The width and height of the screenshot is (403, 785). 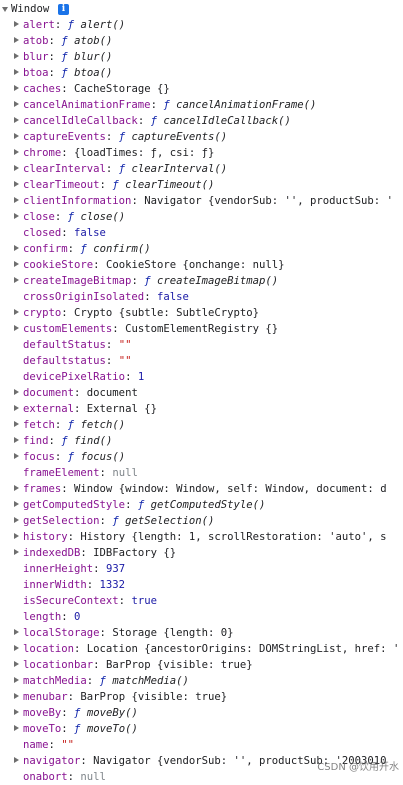 I want to click on property-key: clientInformation, so click(x=77, y=201).